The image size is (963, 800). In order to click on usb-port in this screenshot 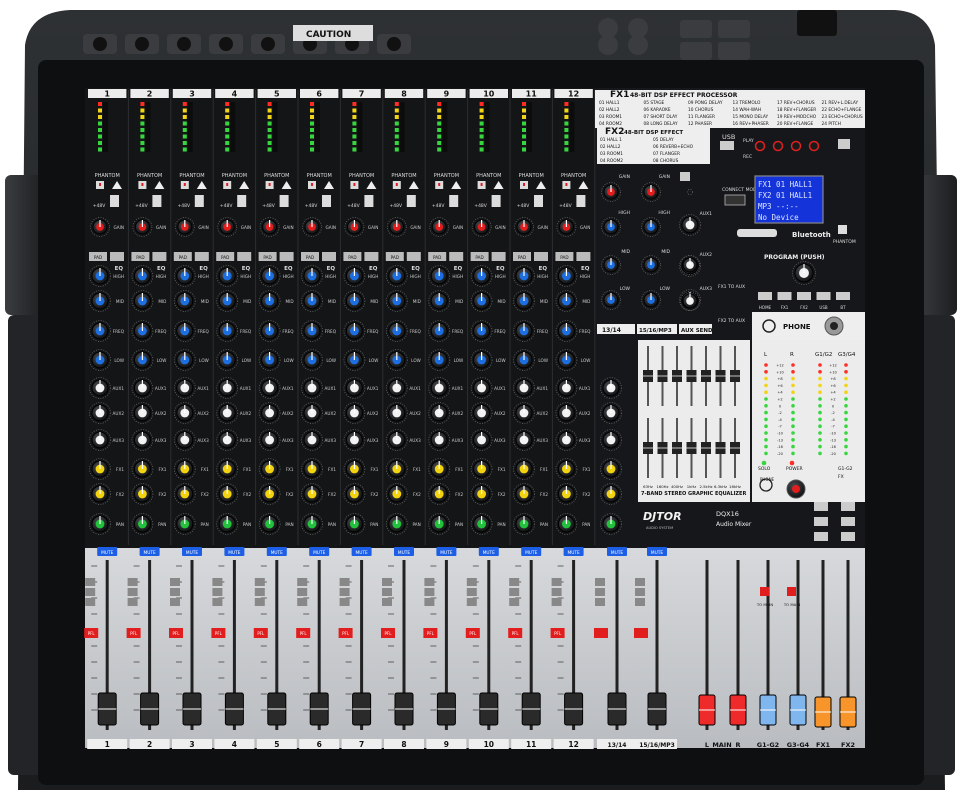, I will do `click(727, 145)`.